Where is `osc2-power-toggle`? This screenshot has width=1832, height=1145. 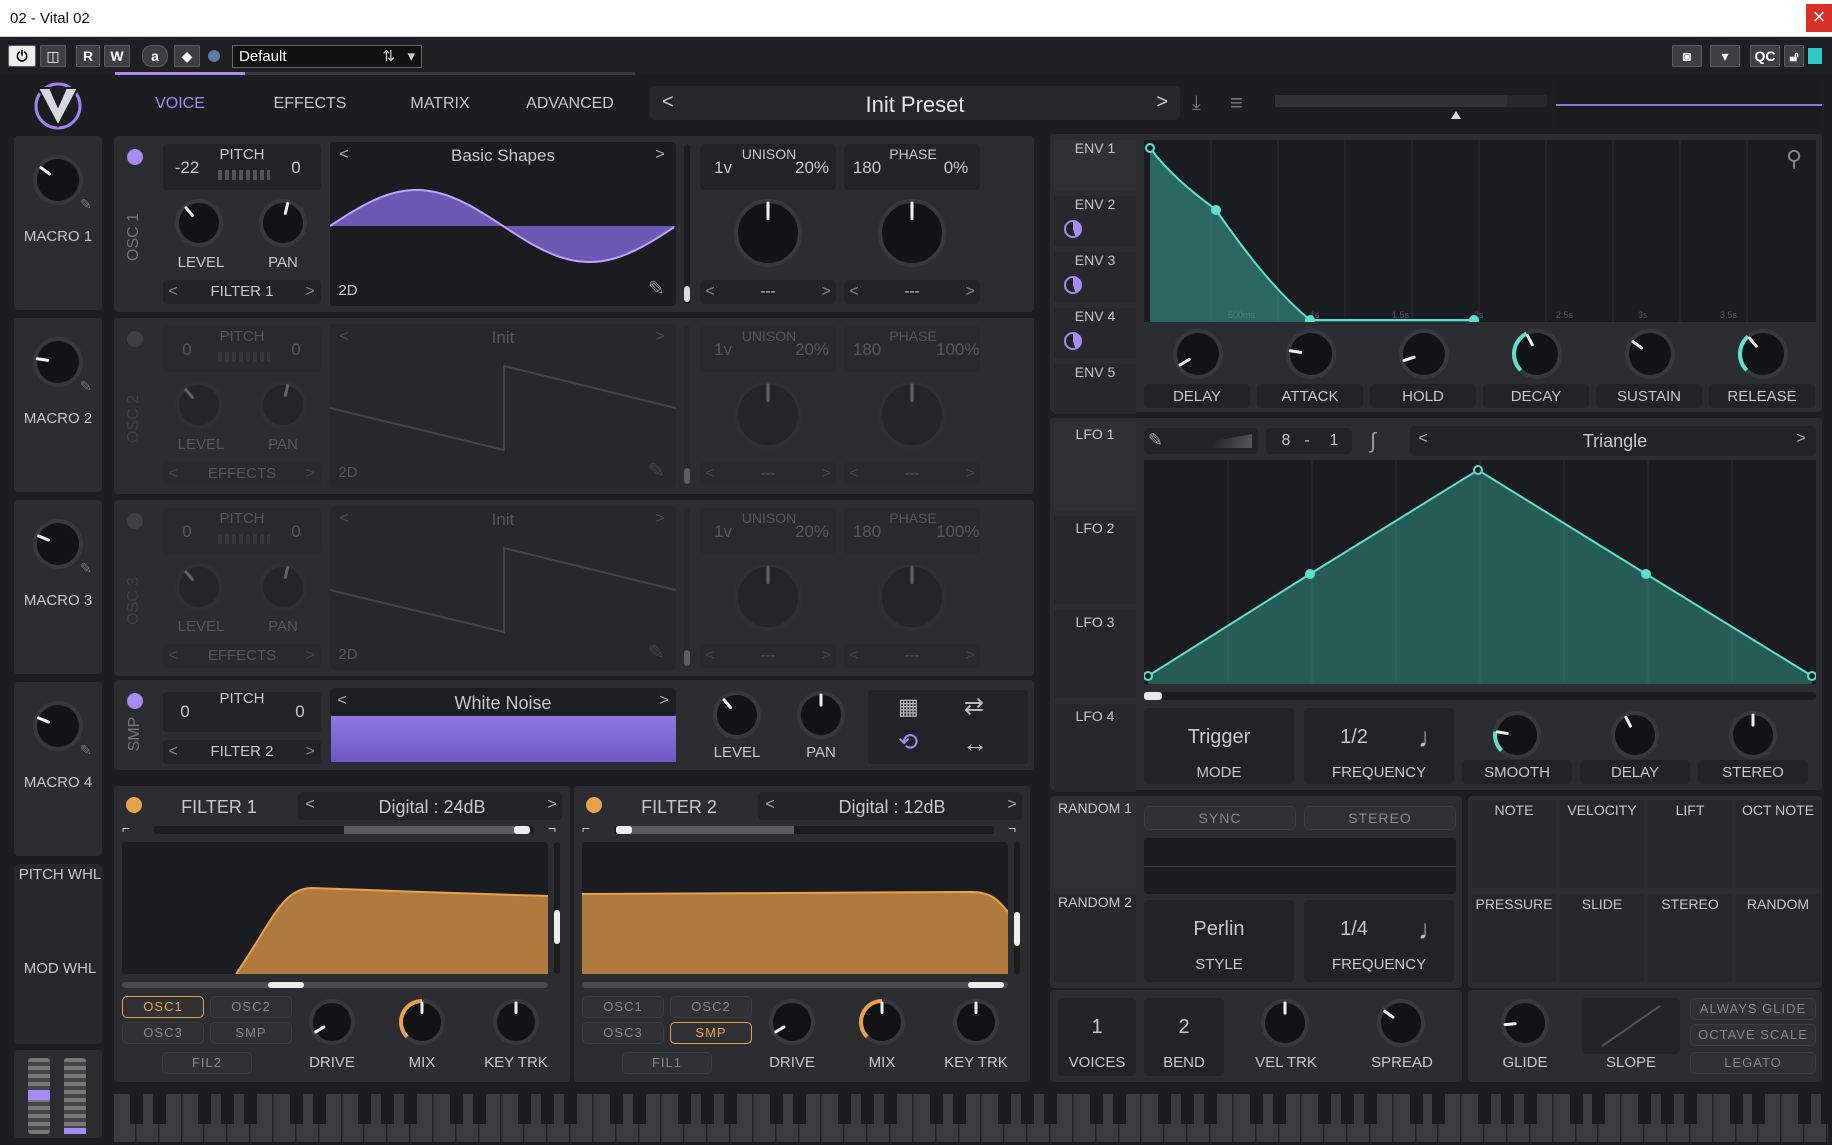
osc2-power-toggle is located at coordinates (135, 339).